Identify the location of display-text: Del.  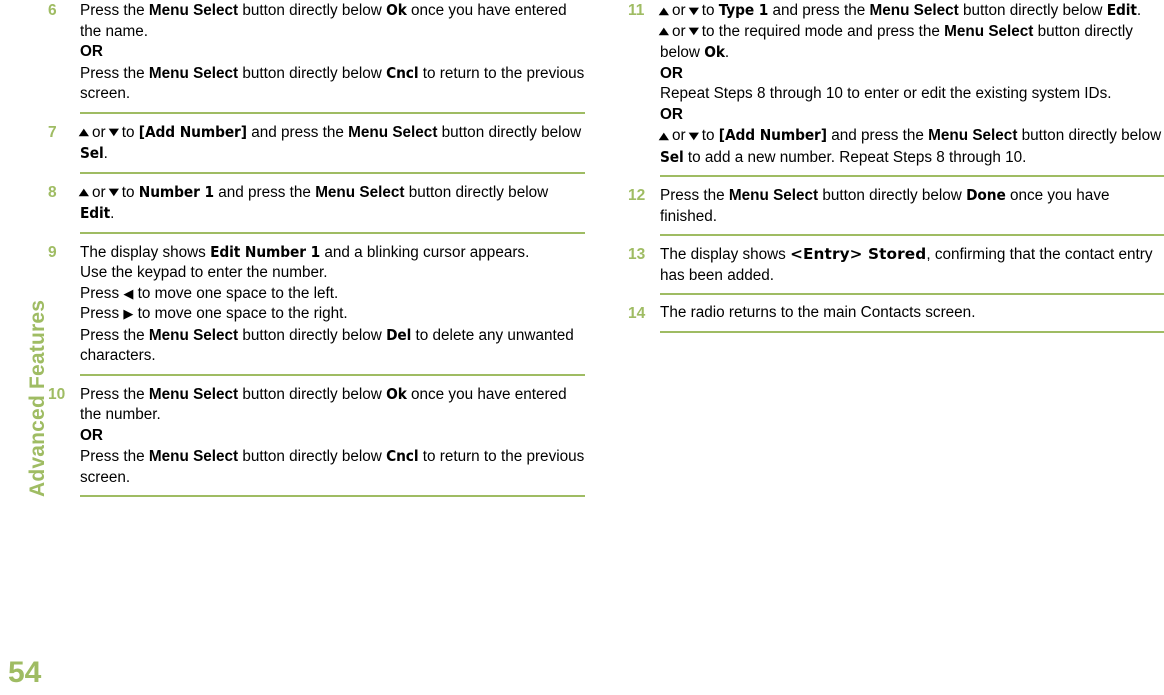
(399, 334).